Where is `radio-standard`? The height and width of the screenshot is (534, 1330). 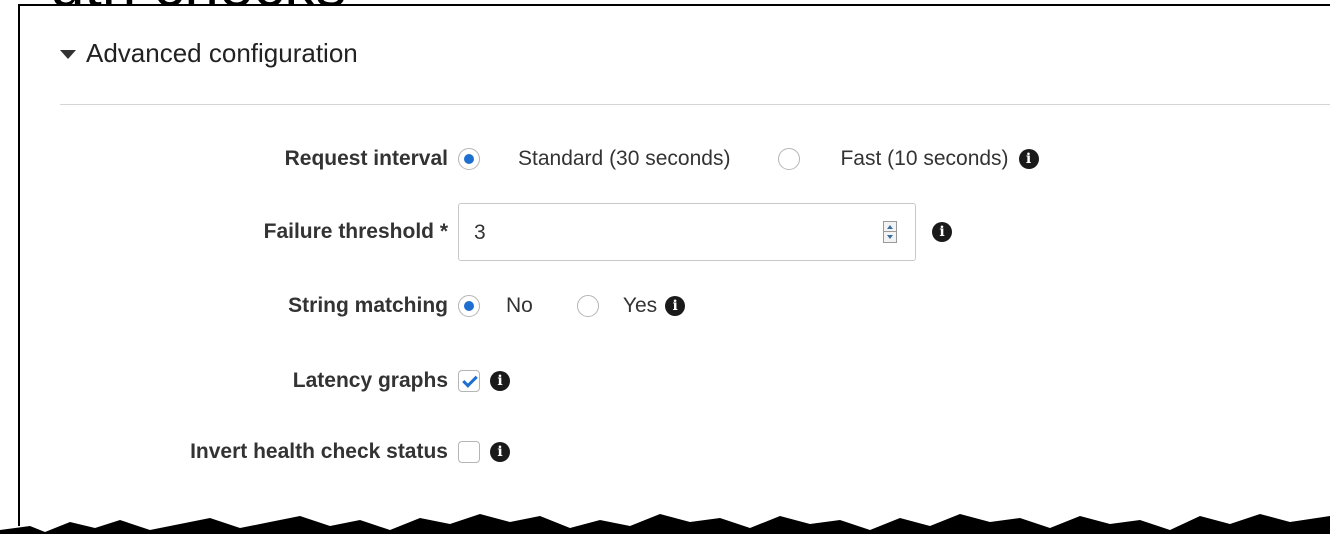
radio-standard is located at coordinates (469, 159).